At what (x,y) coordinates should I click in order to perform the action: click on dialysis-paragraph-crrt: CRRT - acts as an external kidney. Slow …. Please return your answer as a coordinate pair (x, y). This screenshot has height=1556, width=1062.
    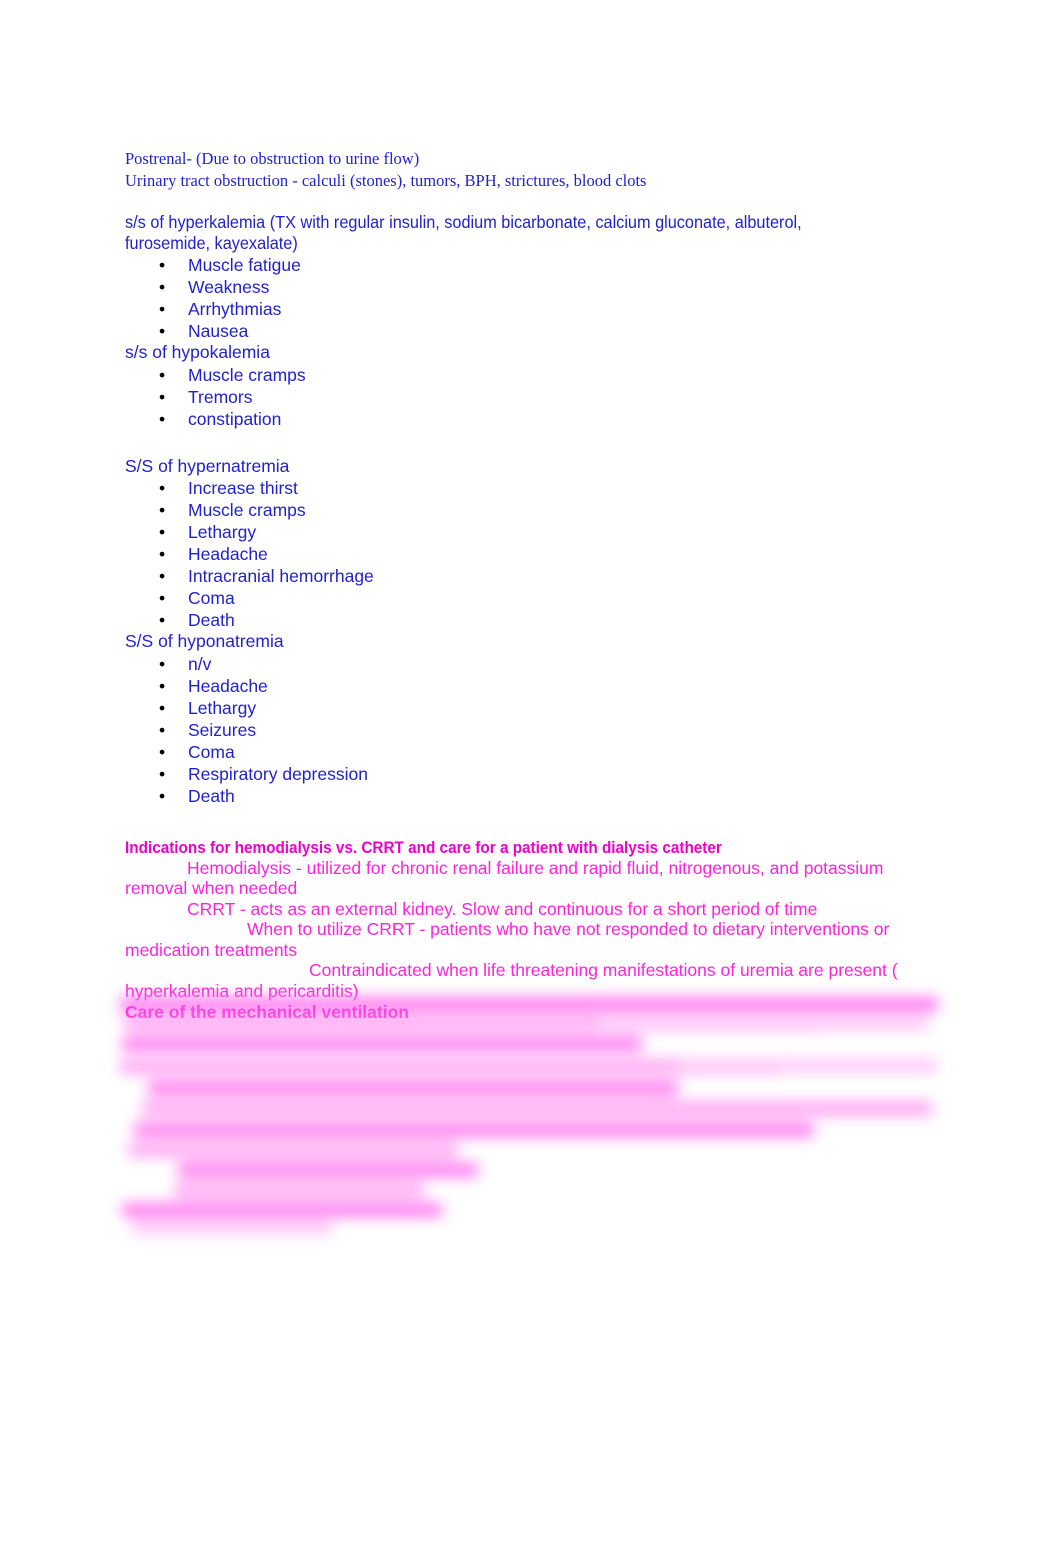
    Looking at the image, I should click on (502, 908).